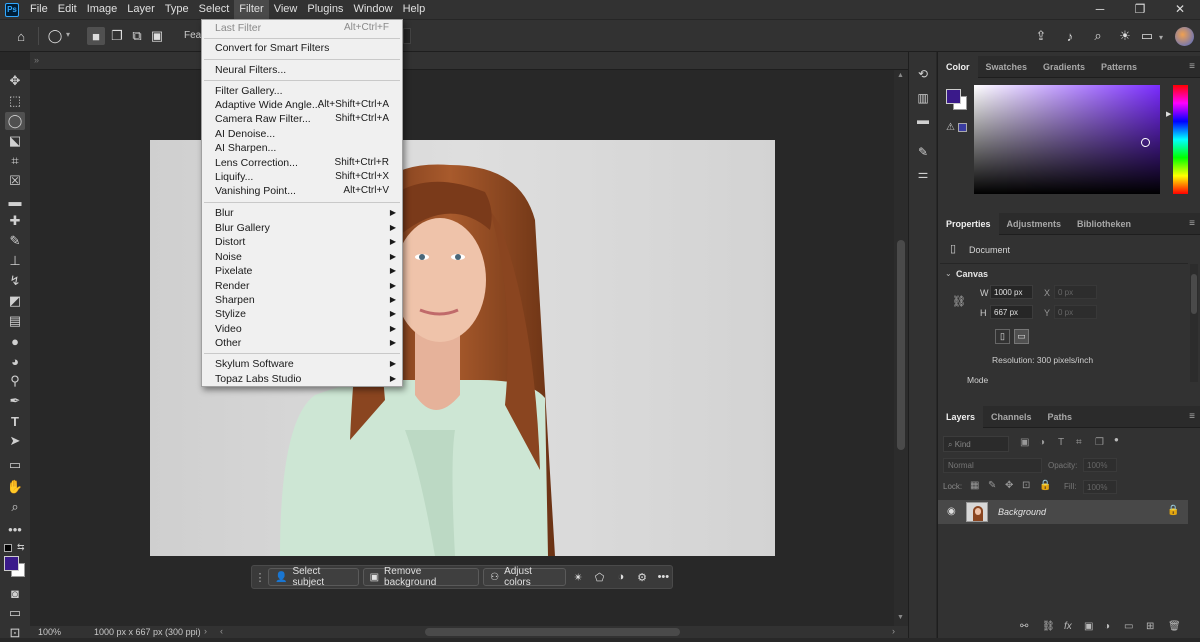 The image size is (1200, 642). Describe the element at coordinates (962, 127) in the screenshot. I see `gamut-swatch` at that location.